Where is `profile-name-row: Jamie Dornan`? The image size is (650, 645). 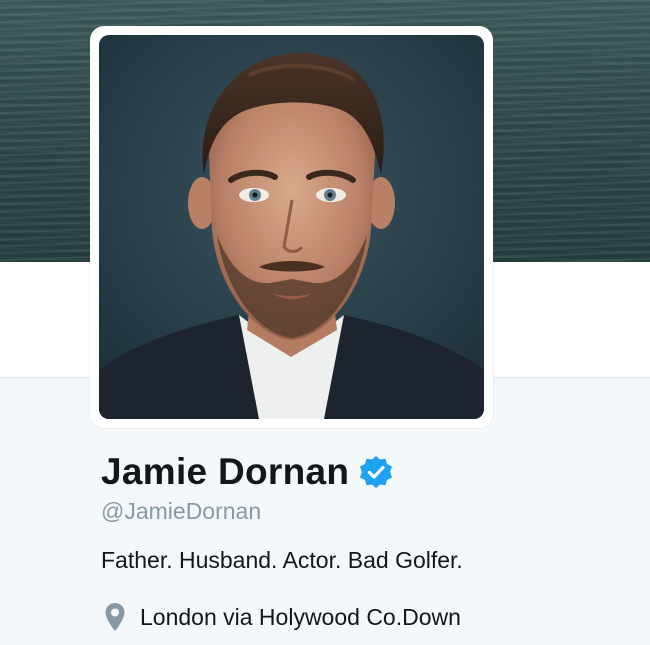
profile-name-row: Jamie Dornan is located at coordinates (247, 472).